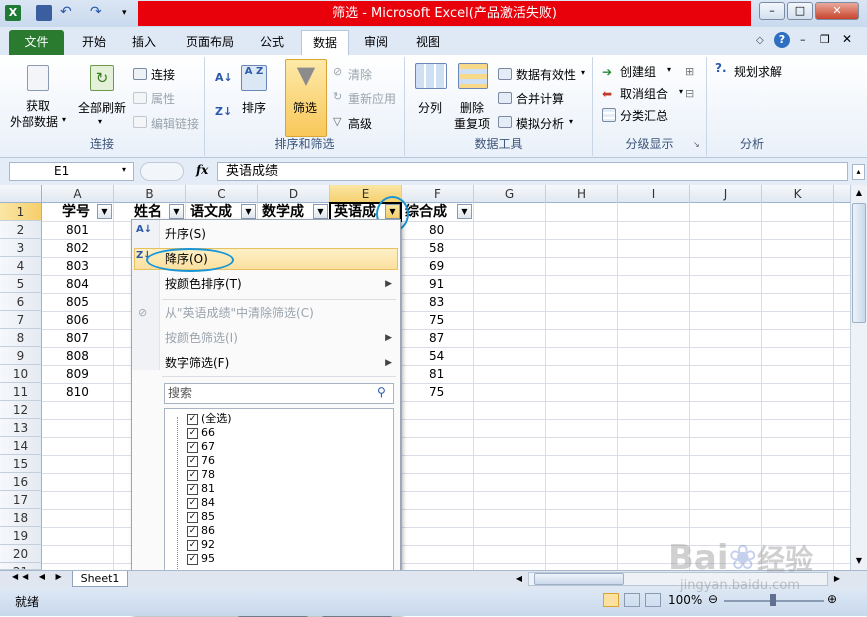  What do you see at coordinates (436, 266) in the screenshot?
I see `cell-f: 69` at bounding box center [436, 266].